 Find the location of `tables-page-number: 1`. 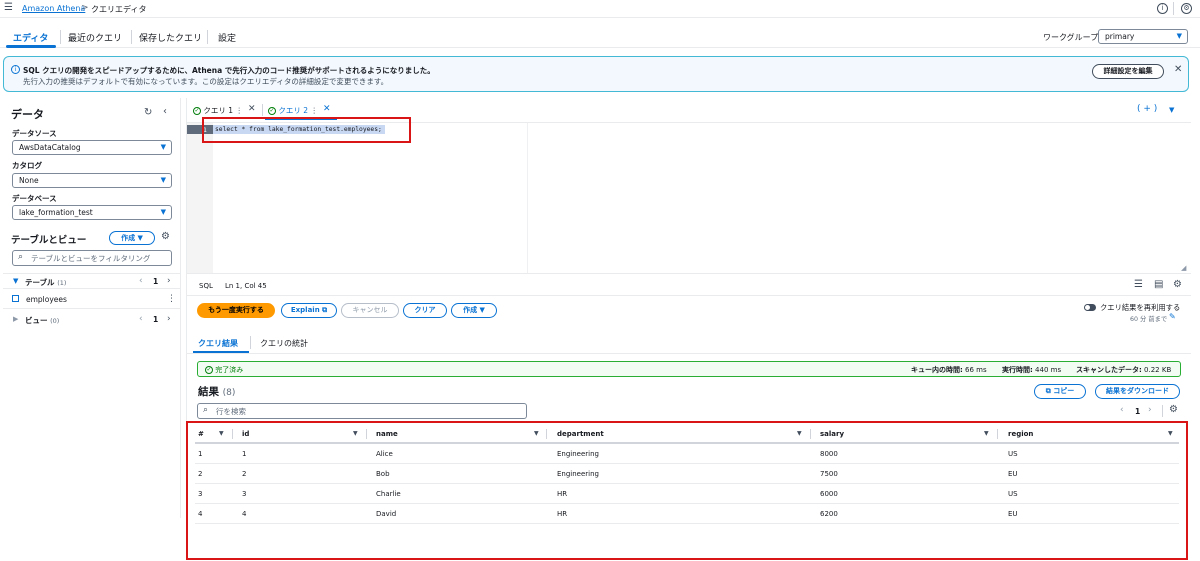

tables-page-number: 1 is located at coordinates (155, 281).